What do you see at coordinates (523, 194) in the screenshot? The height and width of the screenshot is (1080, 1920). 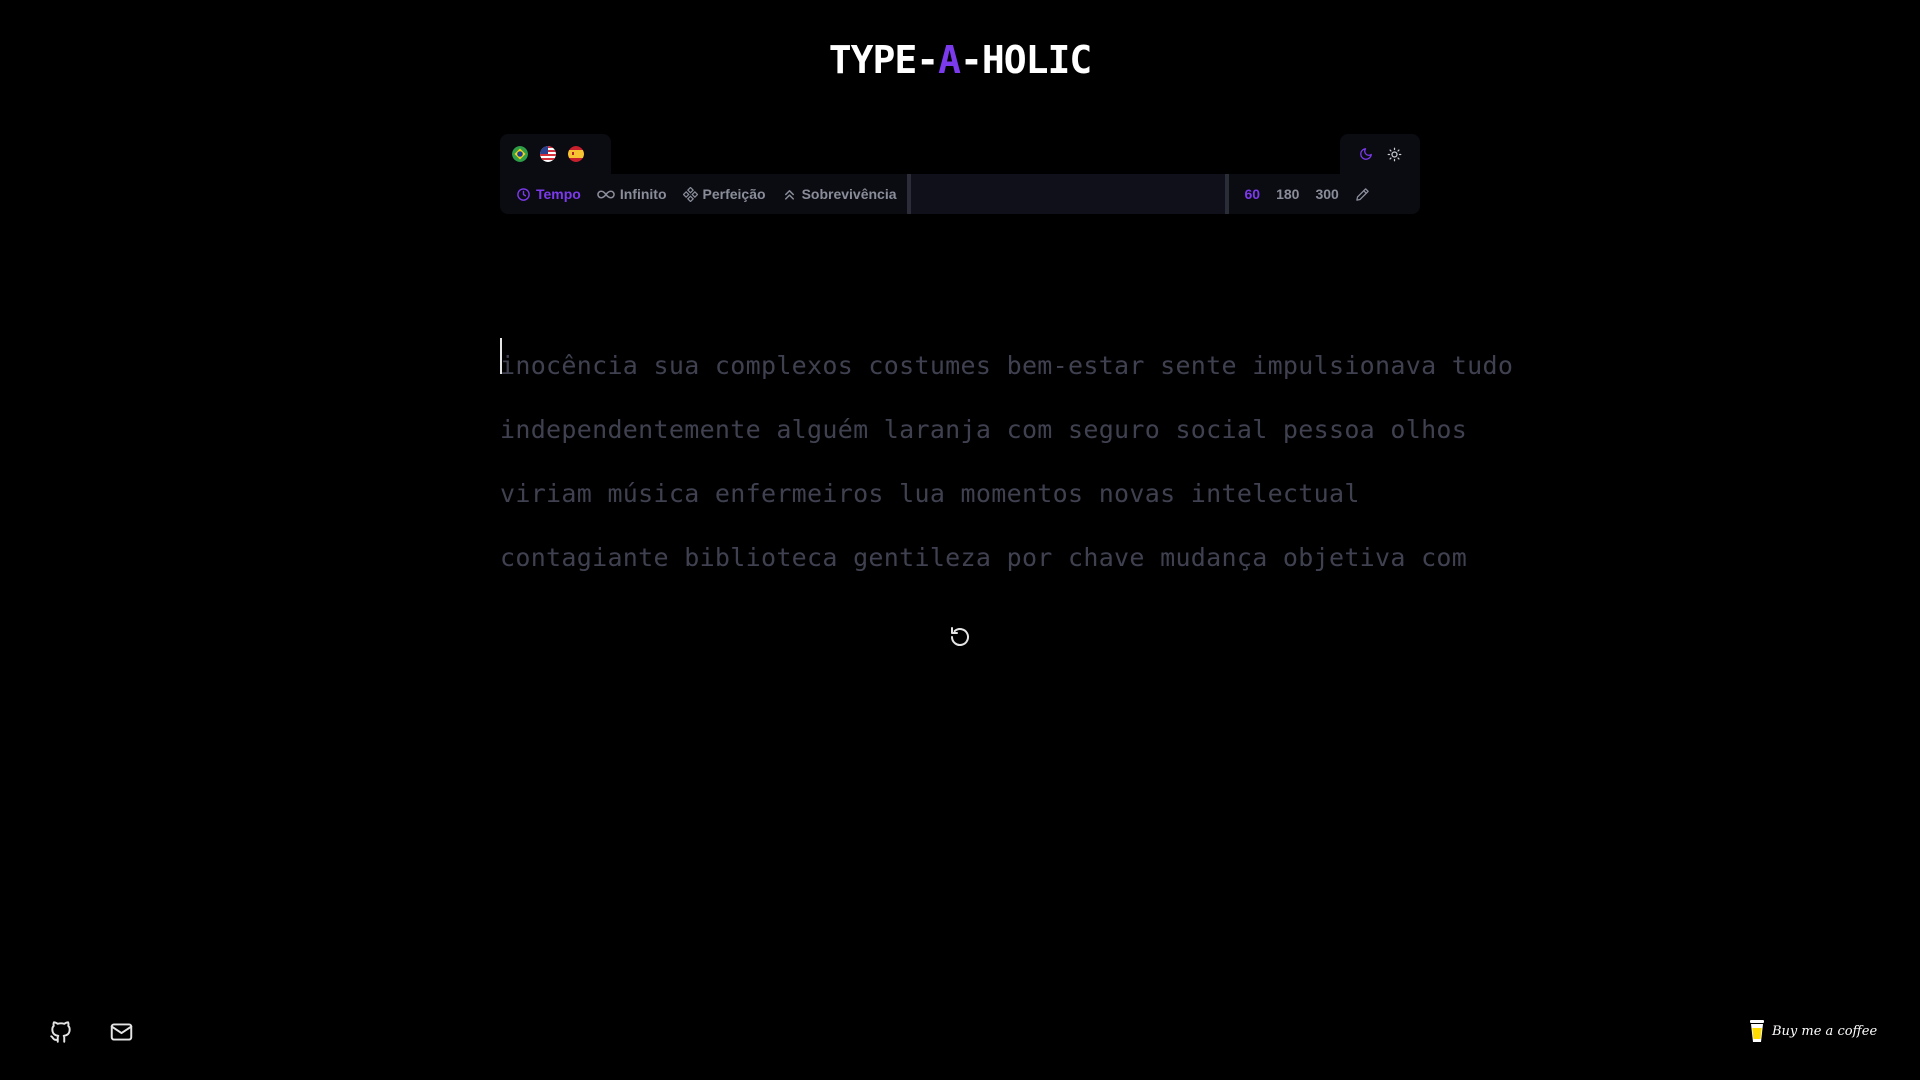 I see `clock-icon` at bounding box center [523, 194].